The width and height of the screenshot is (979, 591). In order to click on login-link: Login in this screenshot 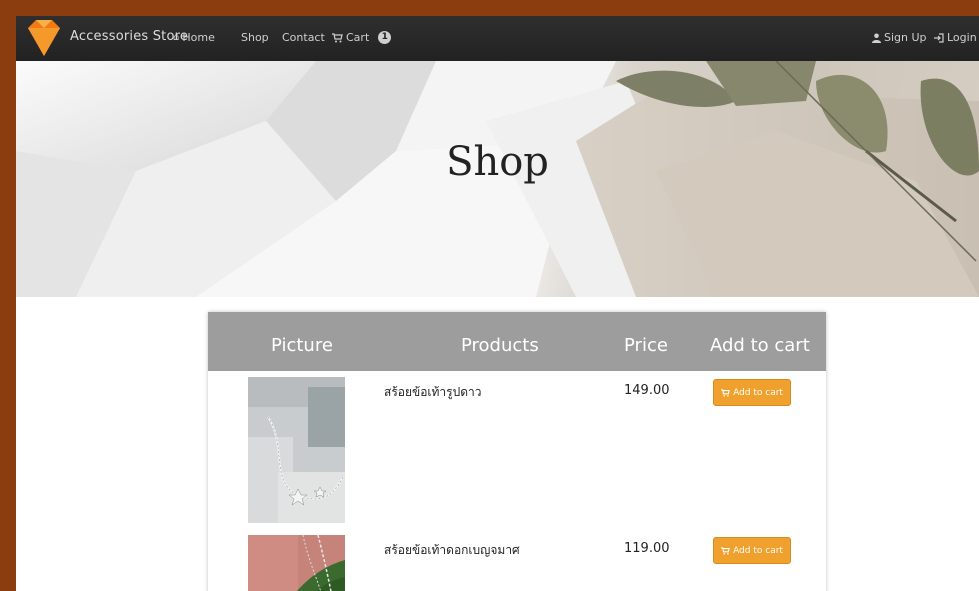, I will do `click(955, 37)`.